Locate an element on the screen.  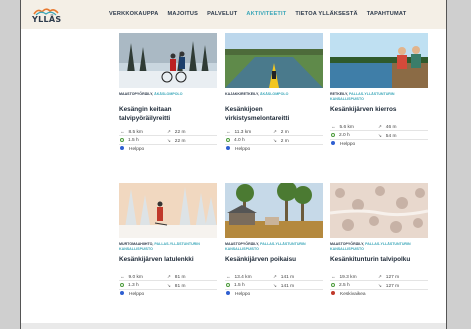
stats-row-difficulty: Keskivaikea is located at coordinates (379, 295).